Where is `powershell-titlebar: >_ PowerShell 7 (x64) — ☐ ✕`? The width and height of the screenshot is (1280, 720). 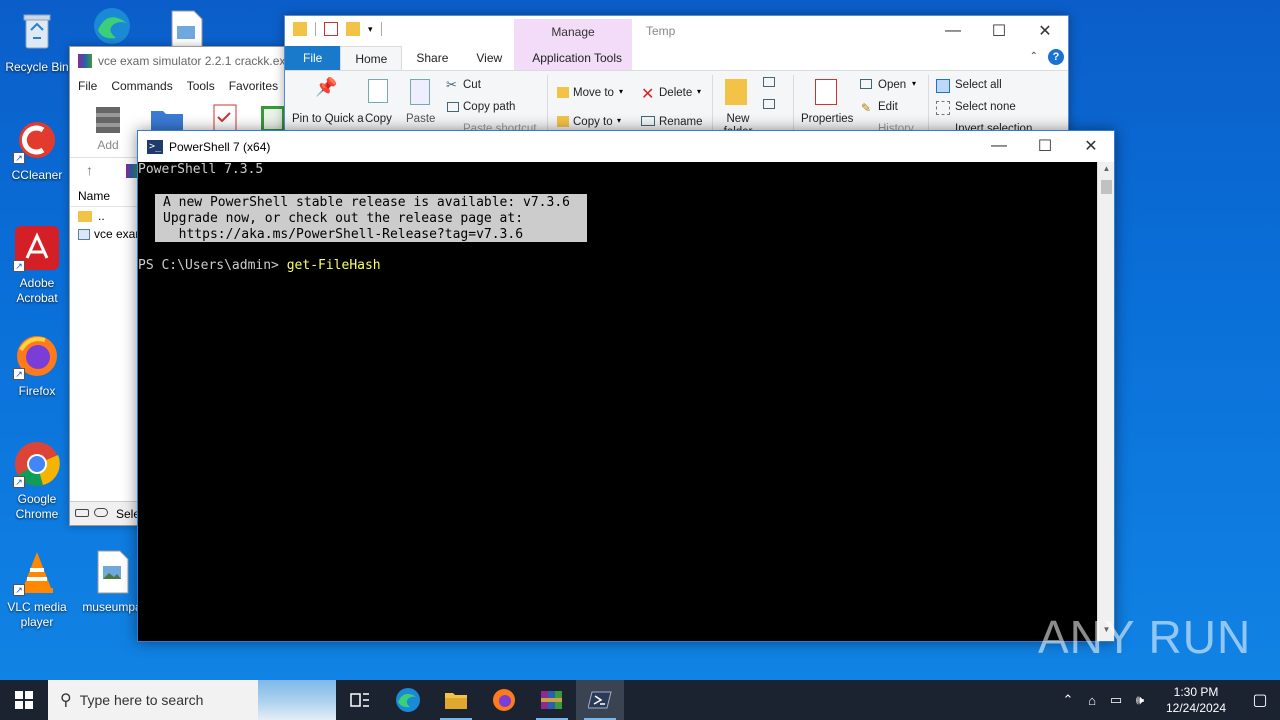 powershell-titlebar: >_ PowerShell 7 (x64) — ☐ ✕ is located at coordinates (626, 146).